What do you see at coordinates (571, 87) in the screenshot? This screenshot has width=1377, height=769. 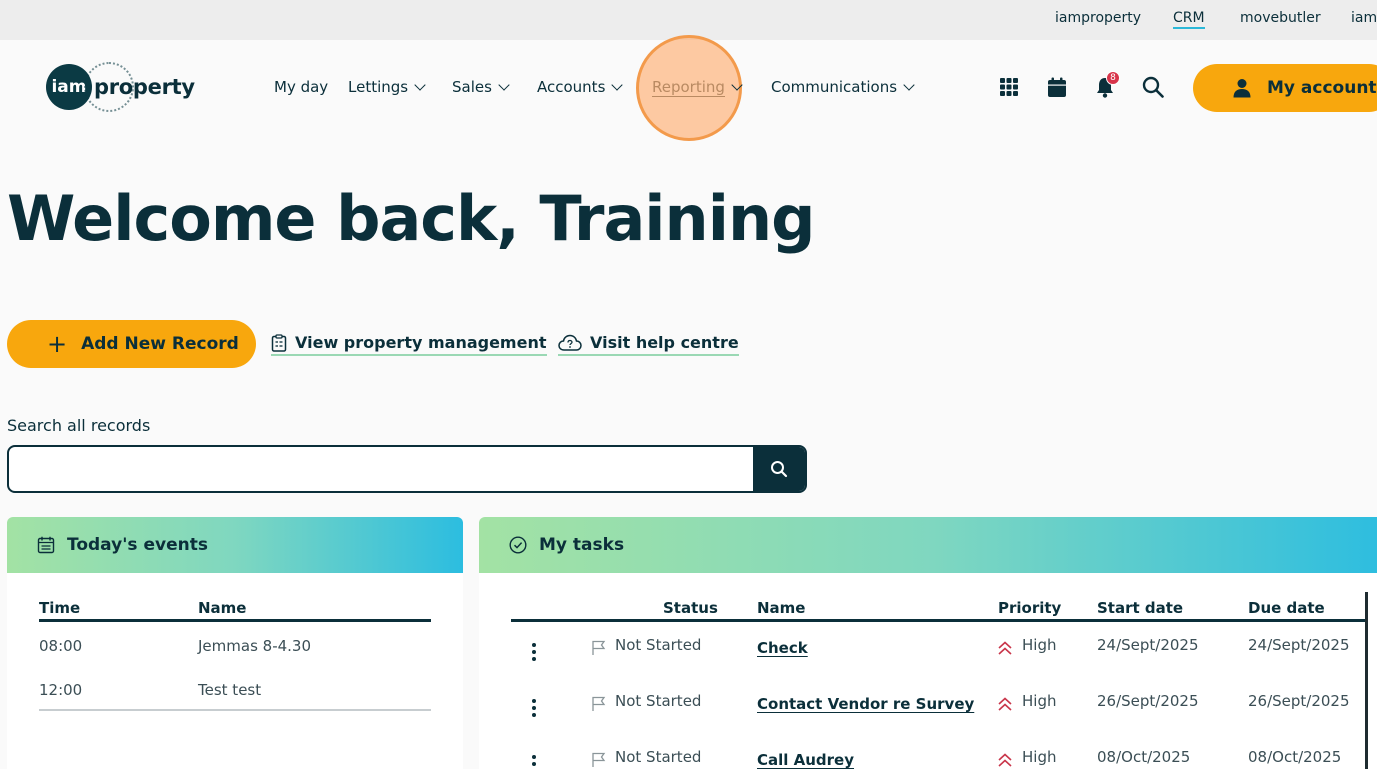 I see `nav-accounts-label: Accounts` at bounding box center [571, 87].